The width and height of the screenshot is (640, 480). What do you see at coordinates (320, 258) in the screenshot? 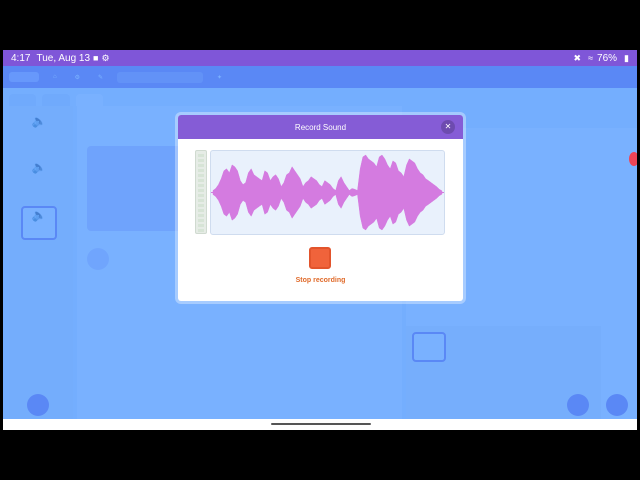
I see `stop-recording-button` at bounding box center [320, 258].